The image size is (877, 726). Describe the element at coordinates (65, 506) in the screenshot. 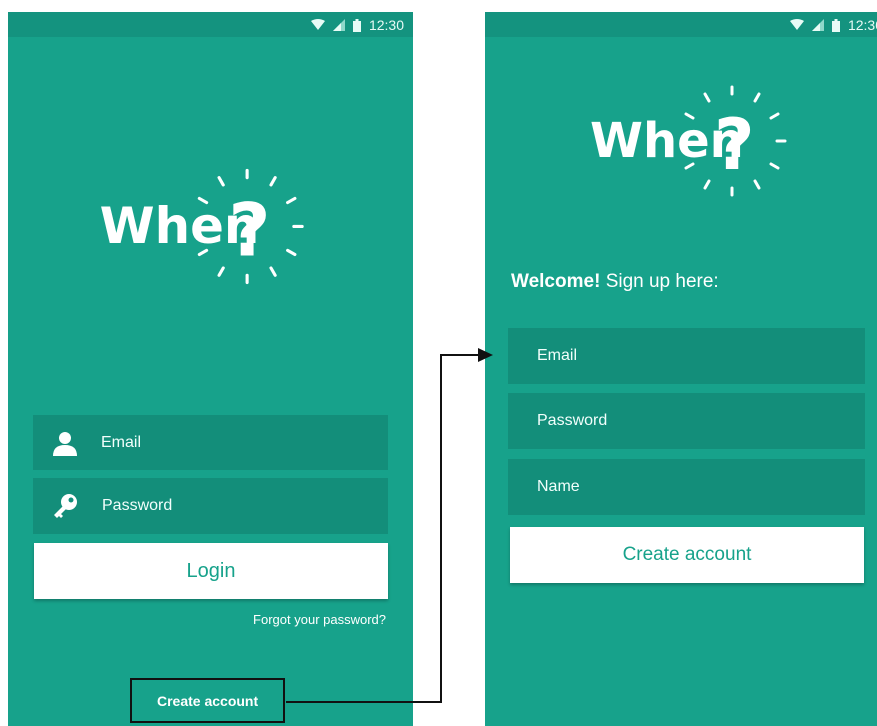

I see `key-icon` at that location.